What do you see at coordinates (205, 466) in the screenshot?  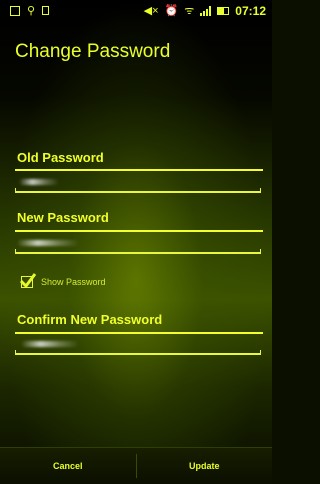 I see `update-button: Update` at bounding box center [205, 466].